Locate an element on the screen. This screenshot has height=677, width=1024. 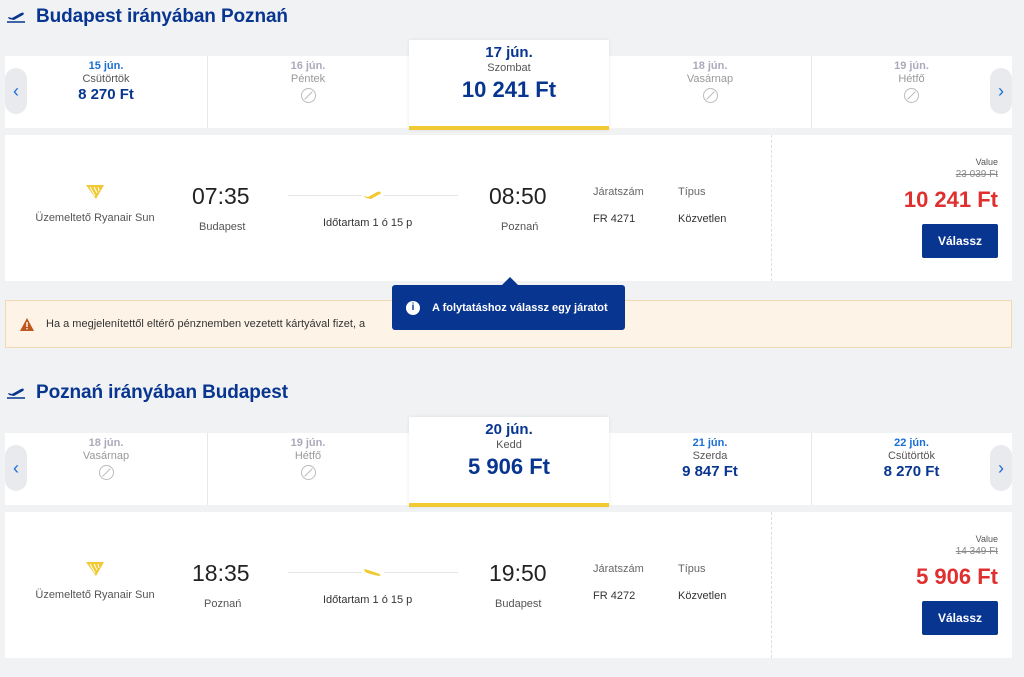
arrive-time: 19:50 is located at coordinates (518, 573).